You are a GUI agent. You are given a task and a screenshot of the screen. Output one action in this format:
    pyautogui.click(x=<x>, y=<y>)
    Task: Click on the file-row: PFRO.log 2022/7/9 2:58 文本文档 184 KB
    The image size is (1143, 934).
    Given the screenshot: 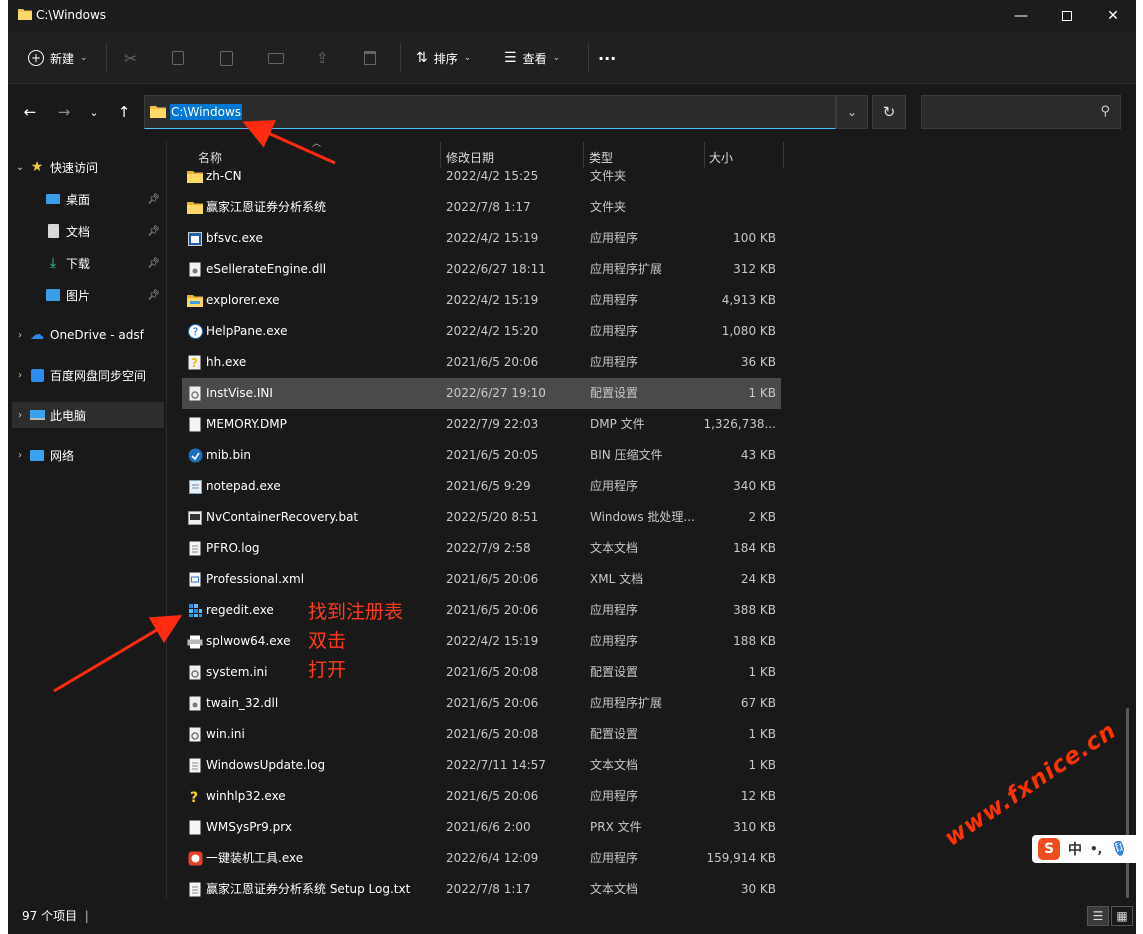 What is the action you would take?
    pyautogui.click(x=481, y=548)
    